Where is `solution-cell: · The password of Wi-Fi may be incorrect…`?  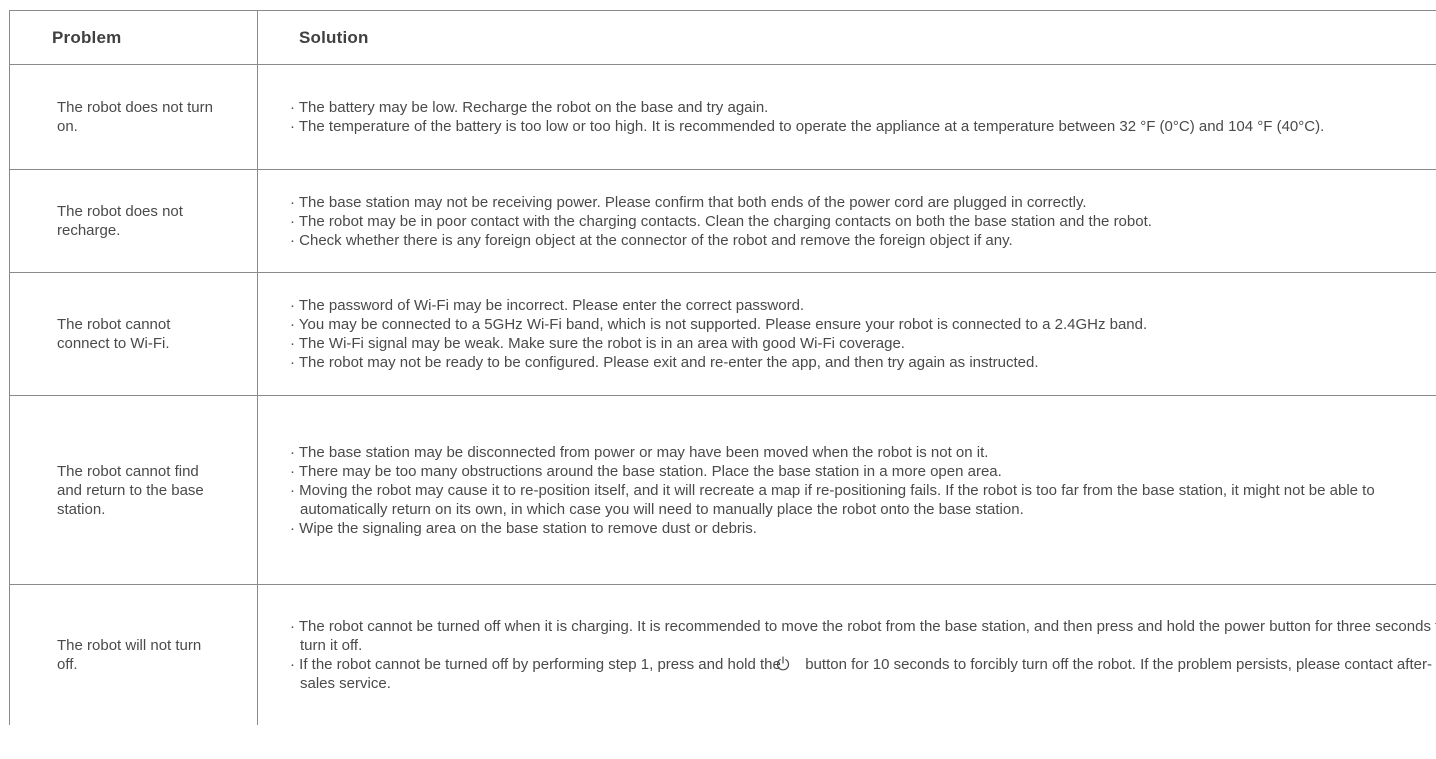 solution-cell: · The password of Wi-Fi may be incorrect… is located at coordinates (847, 334).